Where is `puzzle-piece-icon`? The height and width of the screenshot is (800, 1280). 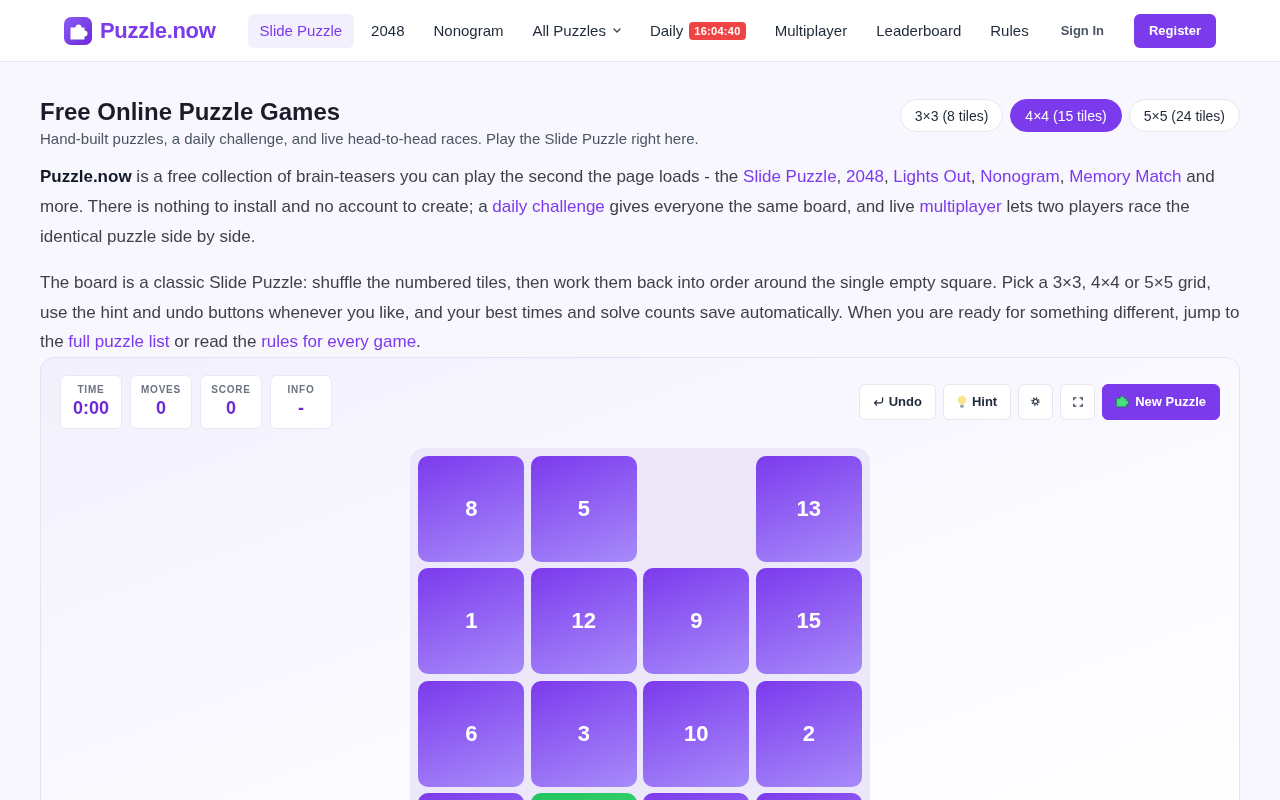
puzzle-piece-icon is located at coordinates (1123, 401).